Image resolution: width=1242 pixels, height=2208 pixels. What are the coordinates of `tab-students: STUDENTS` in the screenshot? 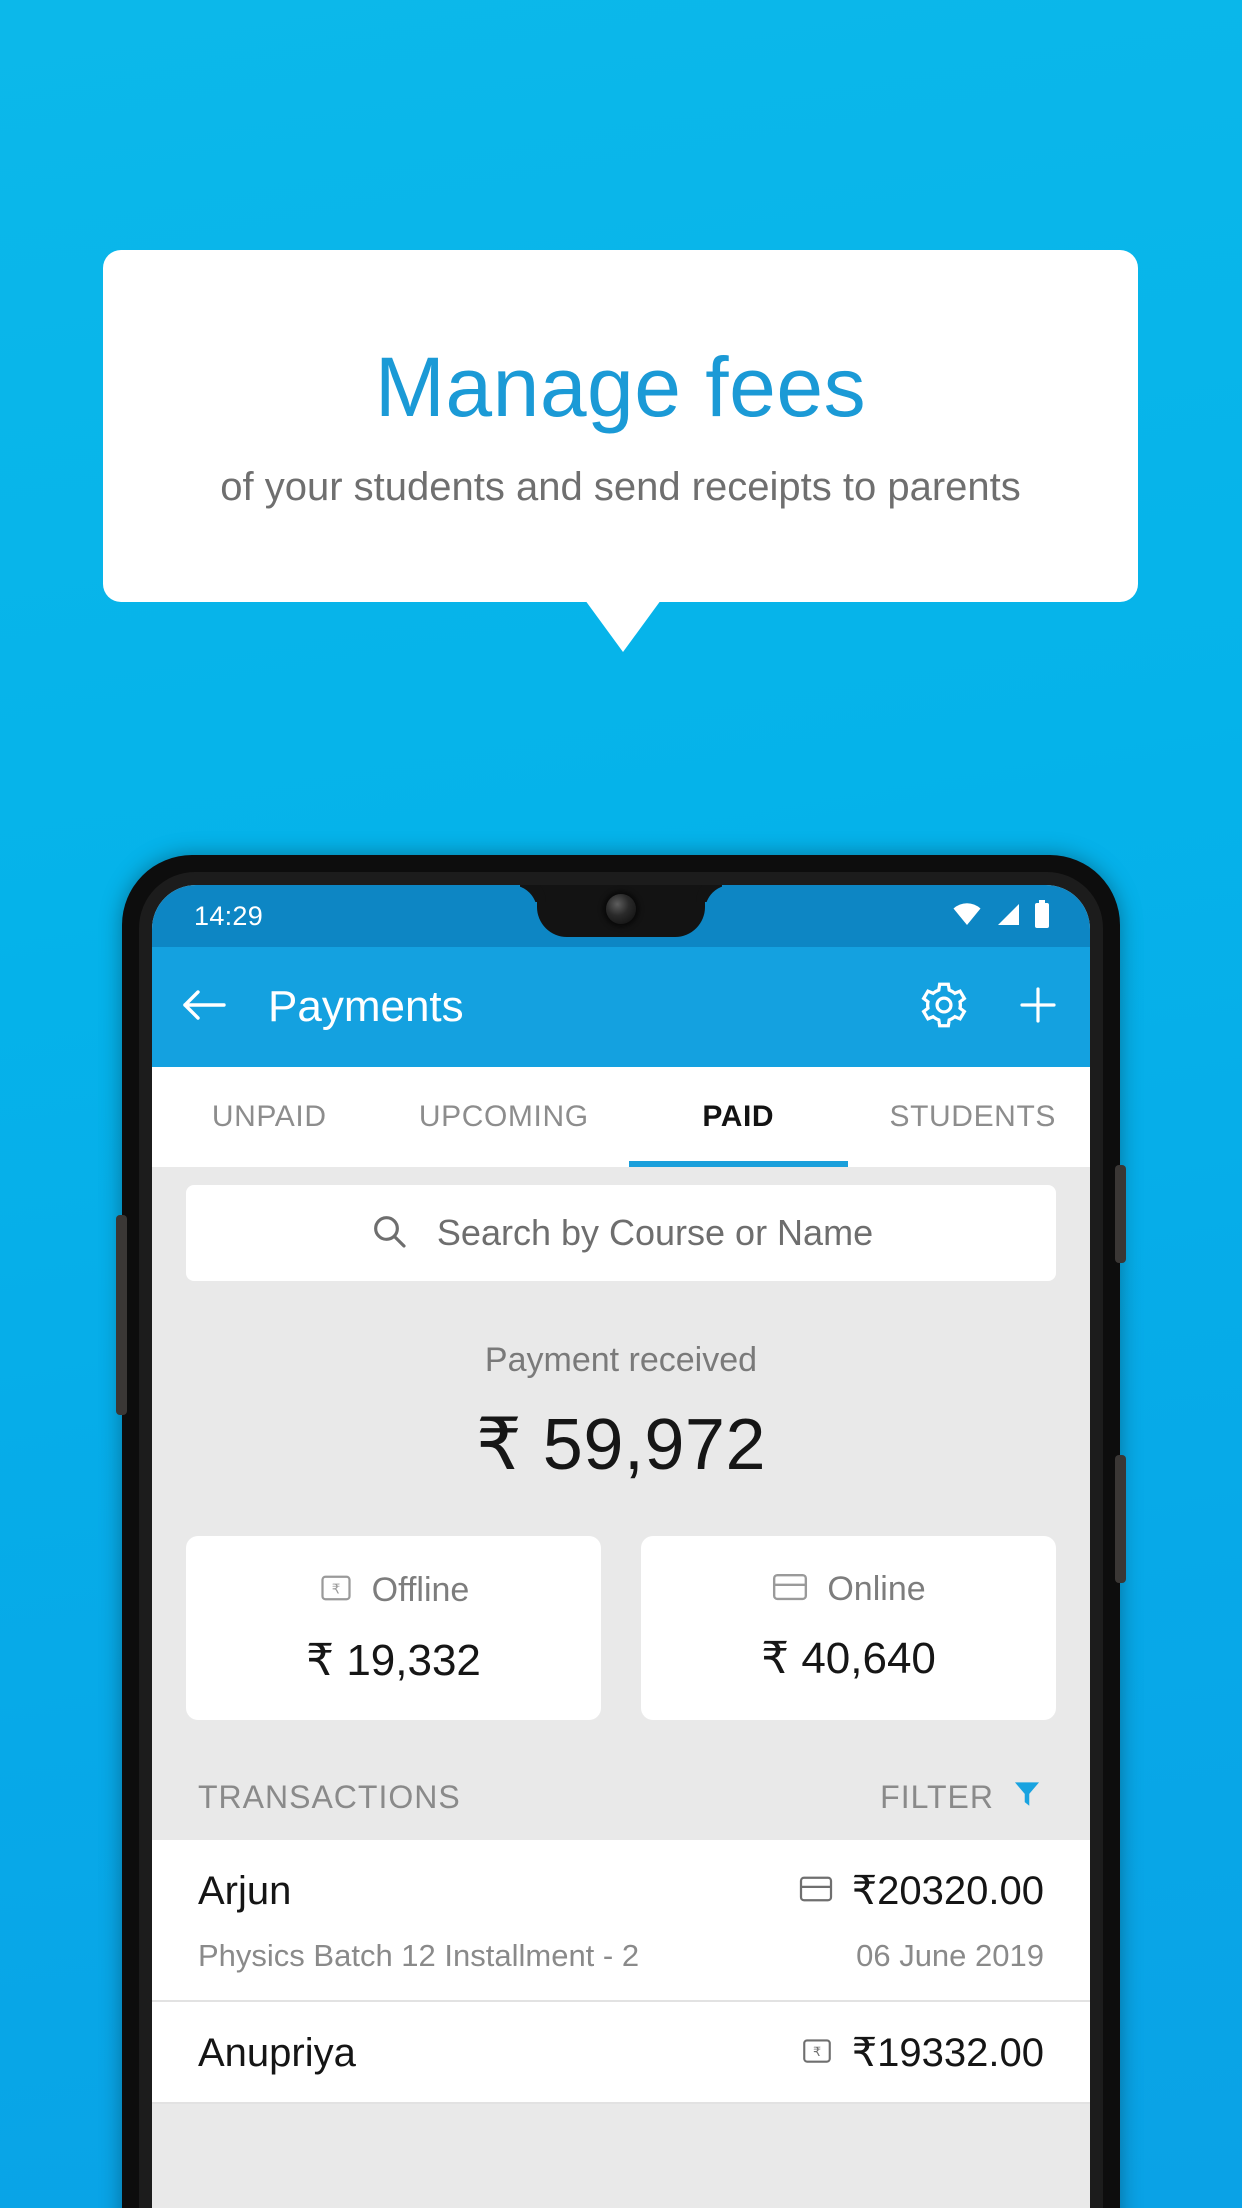 It's located at (973, 1117).